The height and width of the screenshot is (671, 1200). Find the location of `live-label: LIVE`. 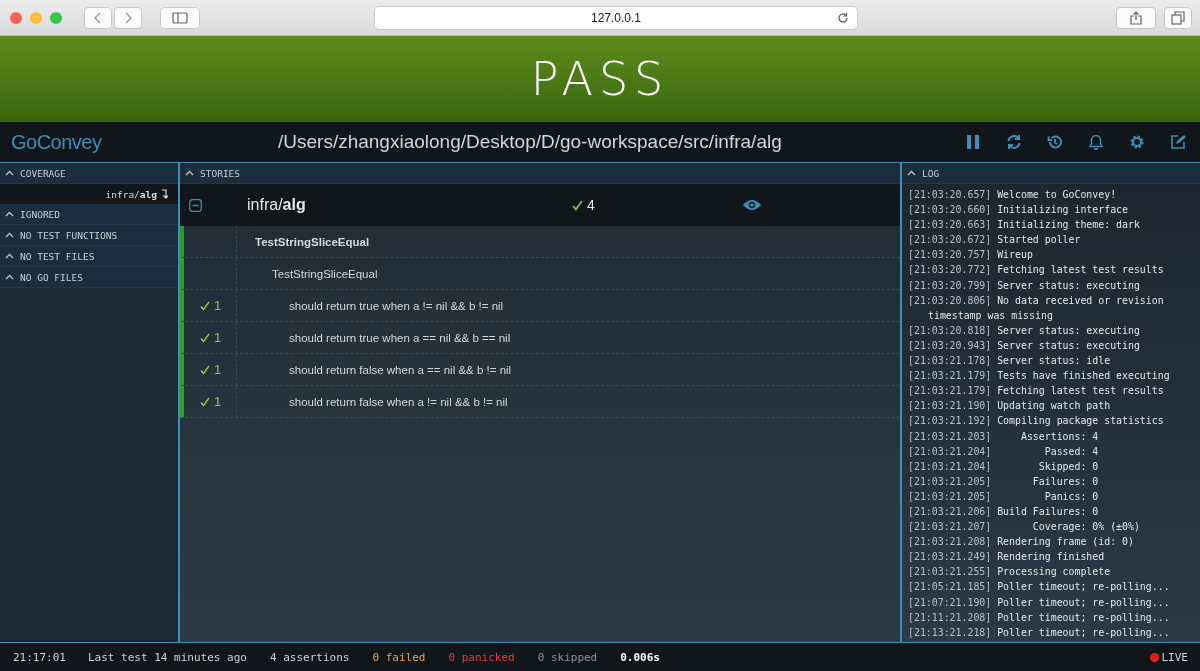

live-label: LIVE is located at coordinates (1174, 657).